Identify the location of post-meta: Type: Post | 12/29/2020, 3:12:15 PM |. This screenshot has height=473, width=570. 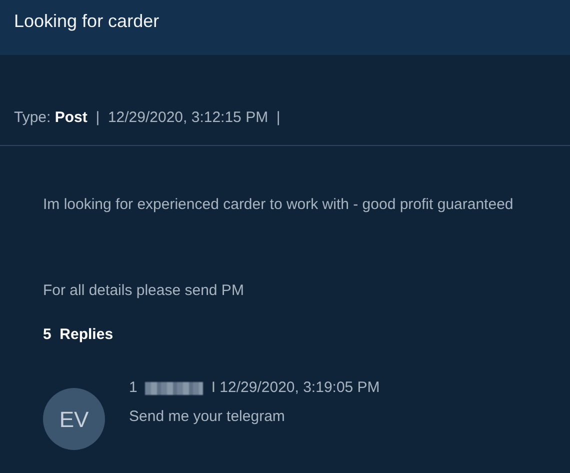
(147, 117).